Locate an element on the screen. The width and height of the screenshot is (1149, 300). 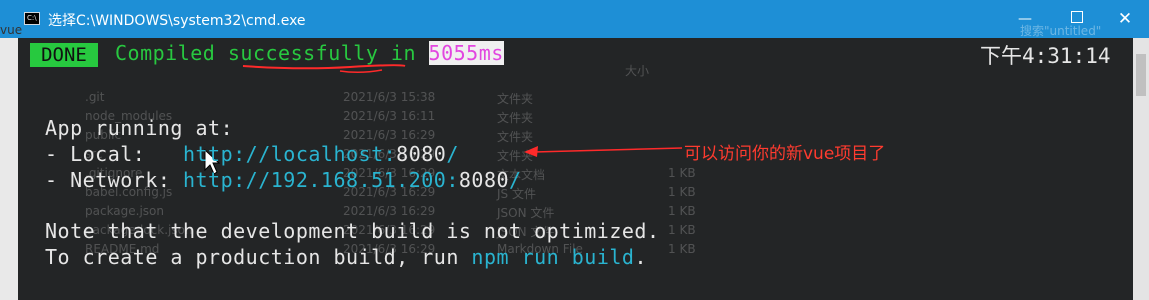
local-url: http://localhost: is located at coordinates (289, 154).